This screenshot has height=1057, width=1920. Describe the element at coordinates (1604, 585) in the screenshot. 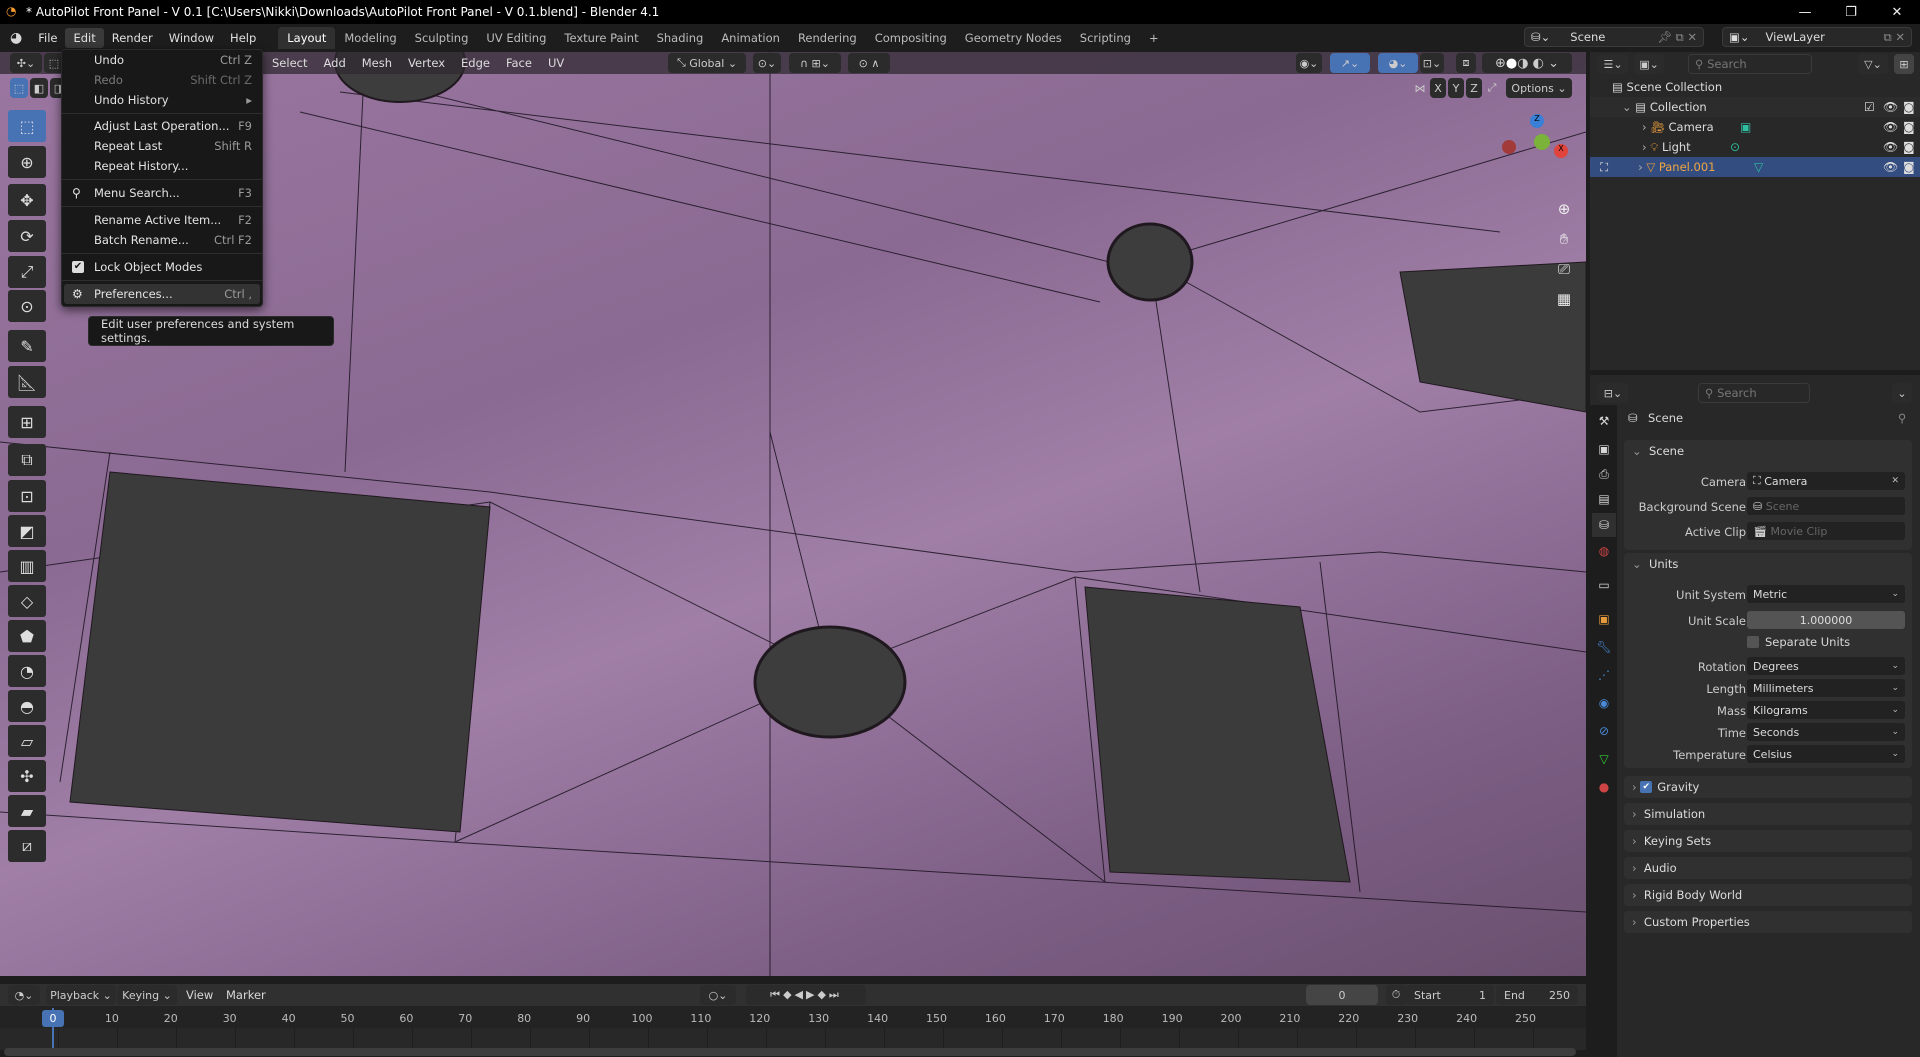

I see `collection-tab-icon: ▭` at that location.